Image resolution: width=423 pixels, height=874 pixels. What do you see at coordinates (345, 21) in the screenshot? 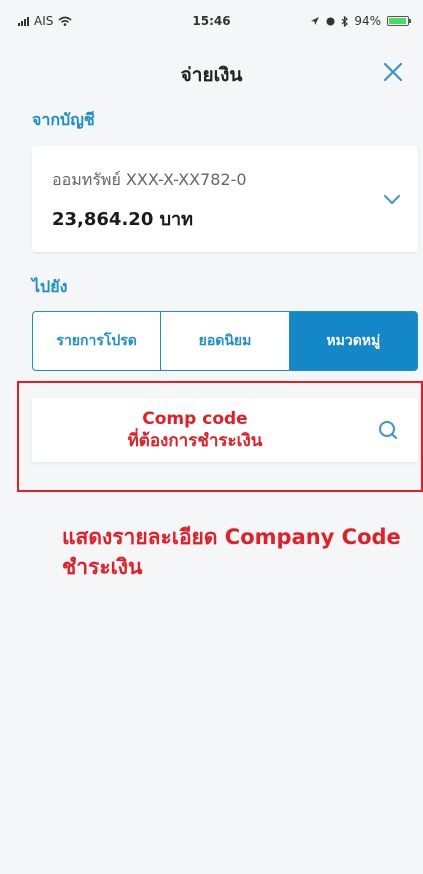
I see `bluetooth-icon` at bounding box center [345, 21].